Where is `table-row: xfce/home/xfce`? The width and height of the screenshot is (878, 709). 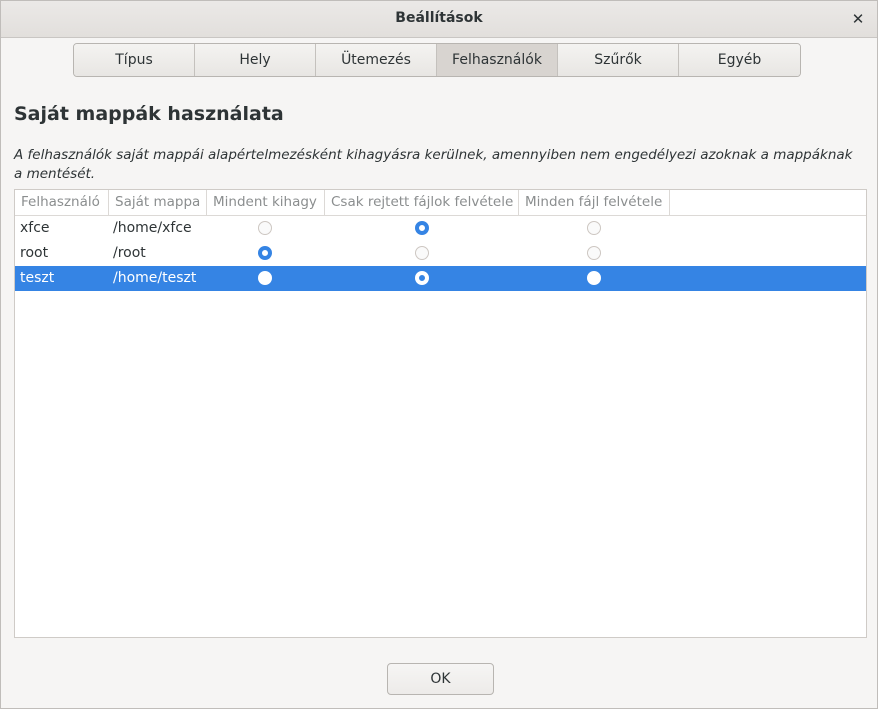 table-row: xfce/home/xfce is located at coordinates (440, 228).